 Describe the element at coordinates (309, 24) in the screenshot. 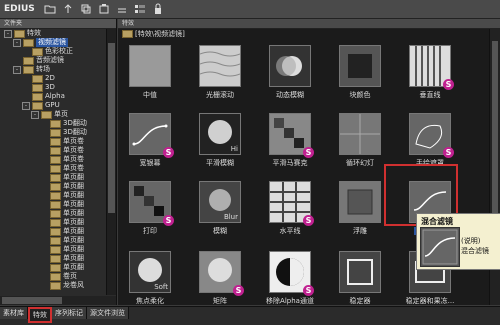

I see `effects-panel-header: 特效` at that location.